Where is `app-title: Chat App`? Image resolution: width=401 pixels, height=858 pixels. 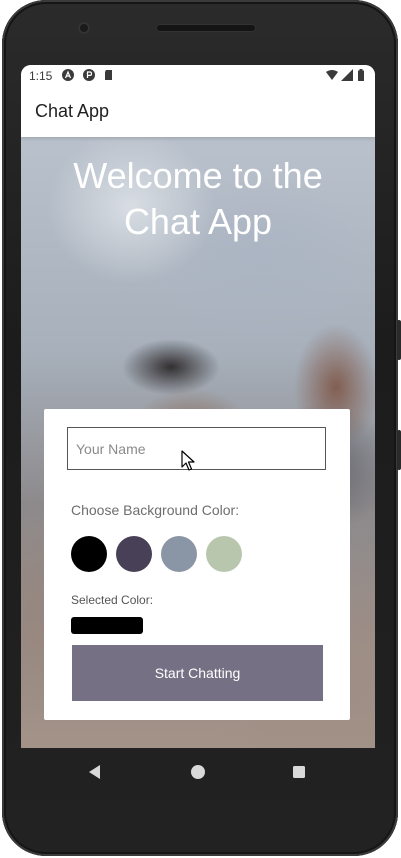 app-title: Chat App is located at coordinates (72, 111).